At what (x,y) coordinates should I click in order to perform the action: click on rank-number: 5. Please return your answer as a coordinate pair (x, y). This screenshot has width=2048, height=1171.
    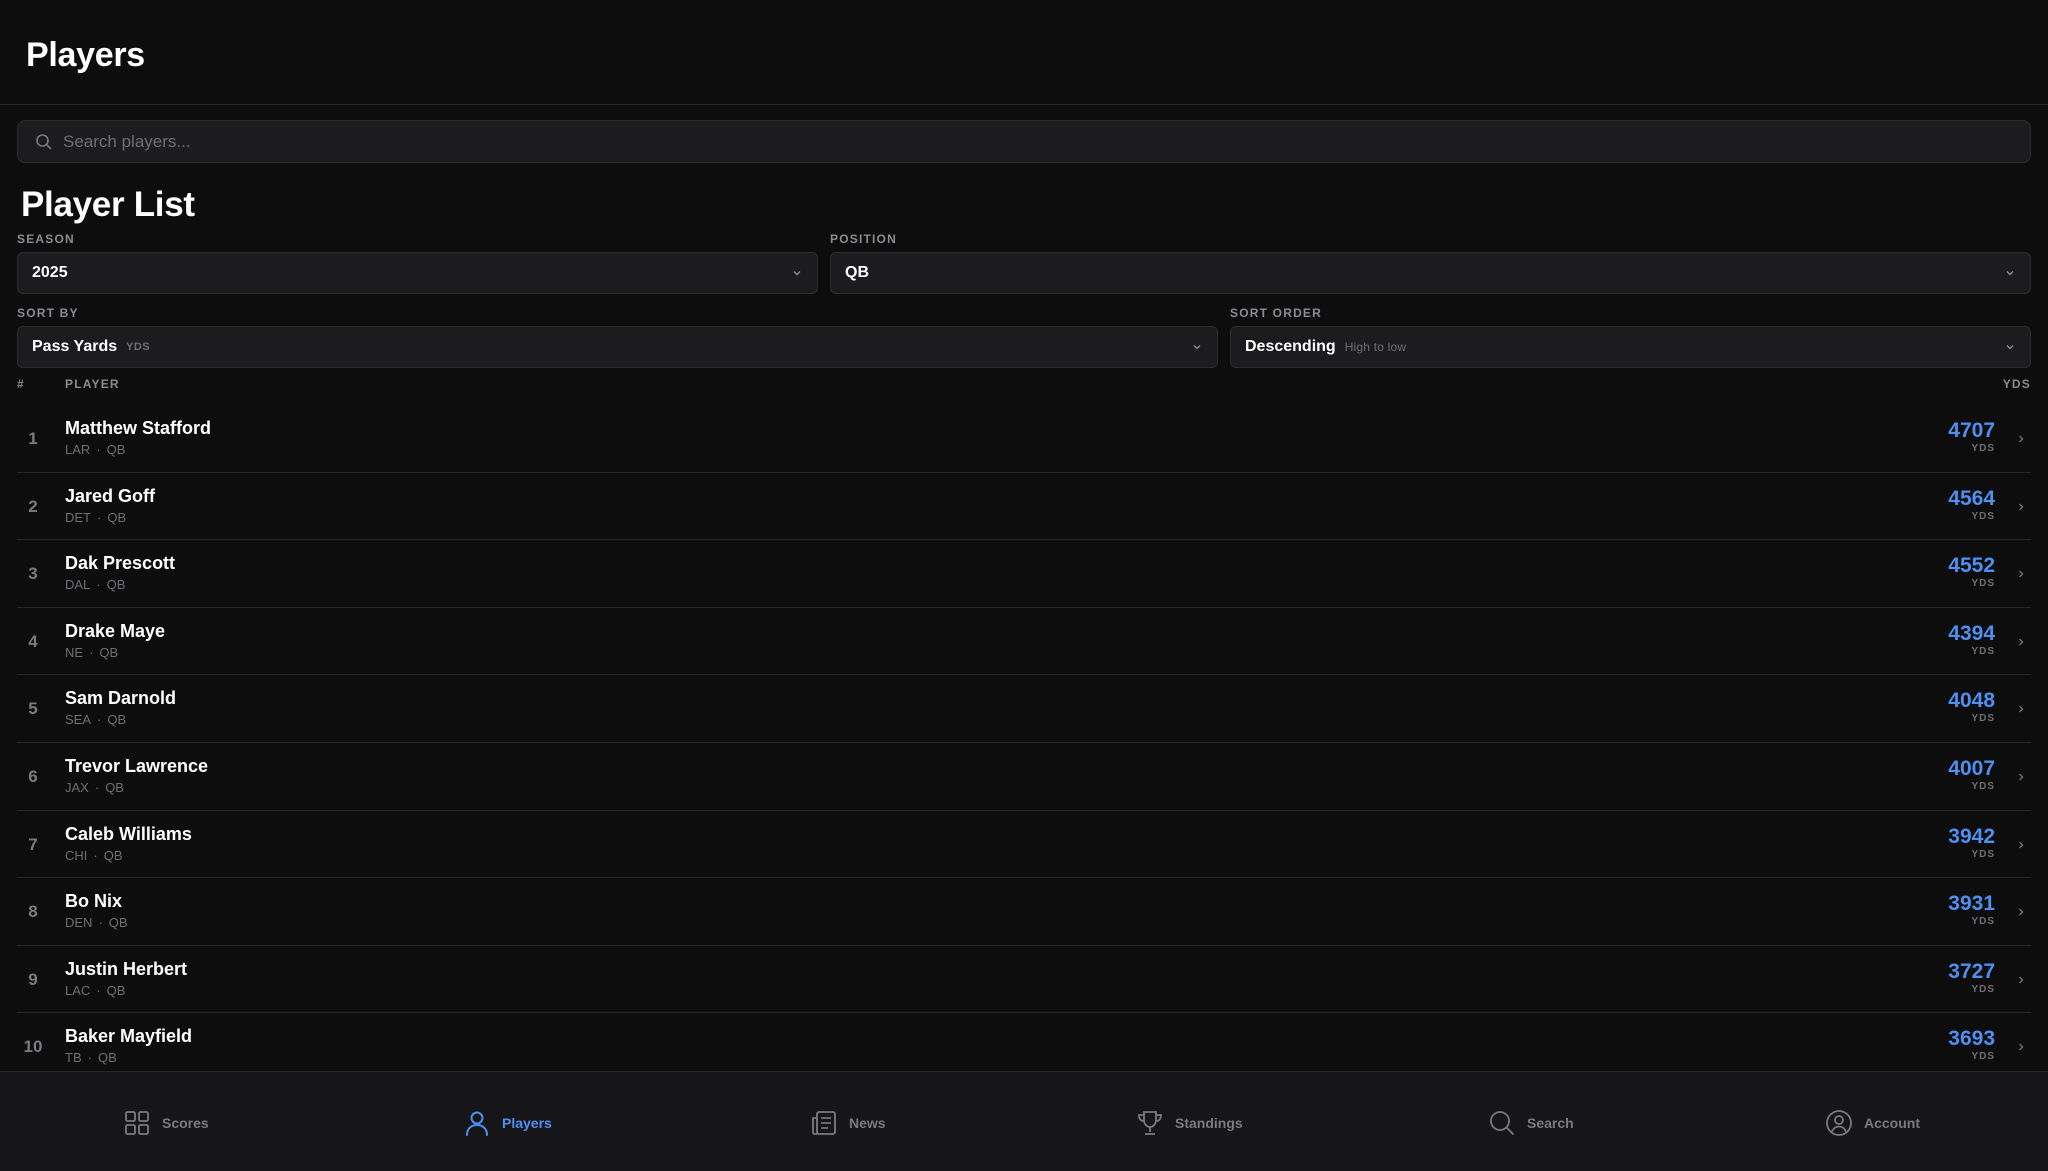
    Looking at the image, I should click on (33, 709).